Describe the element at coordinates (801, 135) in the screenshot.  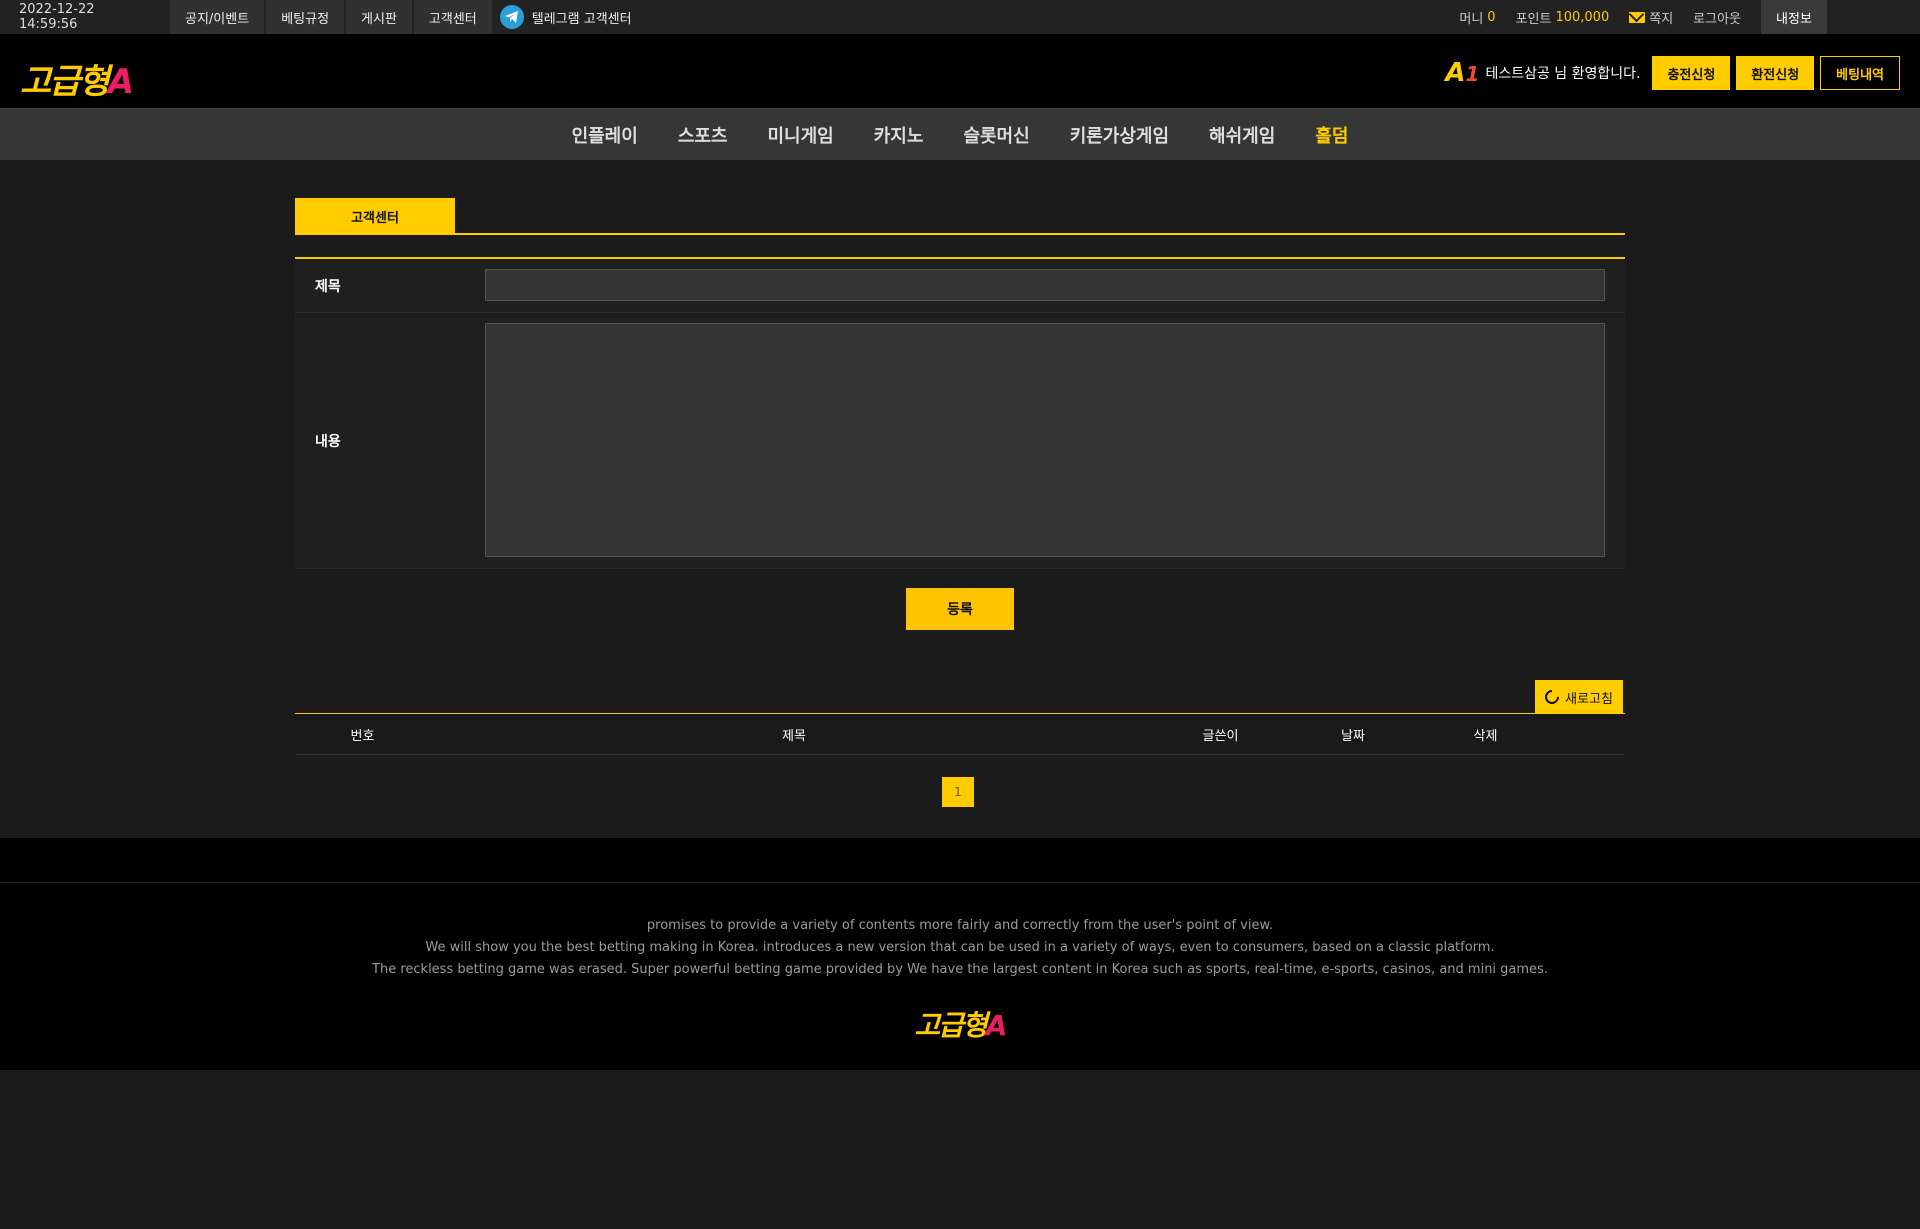
I see `nav-minigame: 미니게임` at that location.